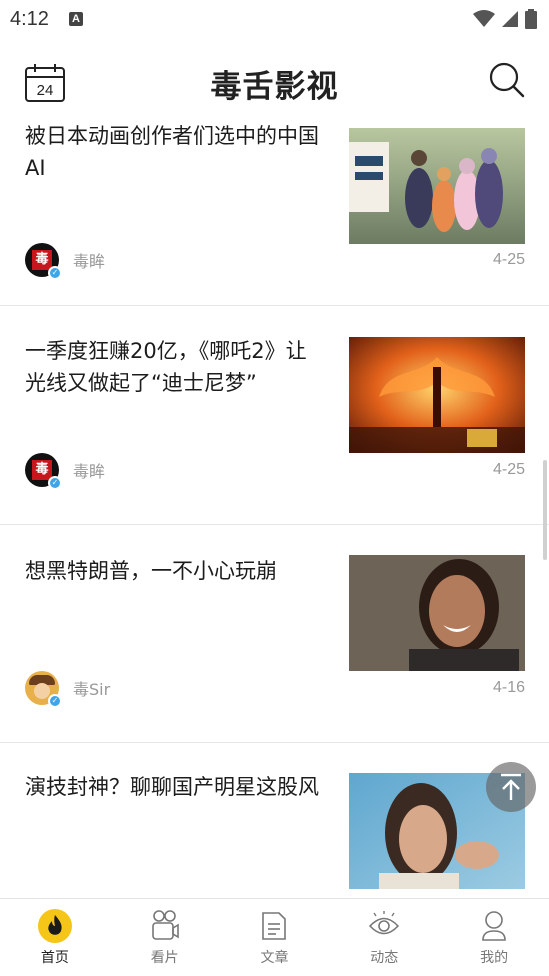 This screenshot has height=976, width=549. What do you see at coordinates (166, 367) in the screenshot?
I see `article-title: 一季度狂赚20亿，《哪吒2》让光线又做起了“迪士尼梦”` at bounding box center [166, 367].